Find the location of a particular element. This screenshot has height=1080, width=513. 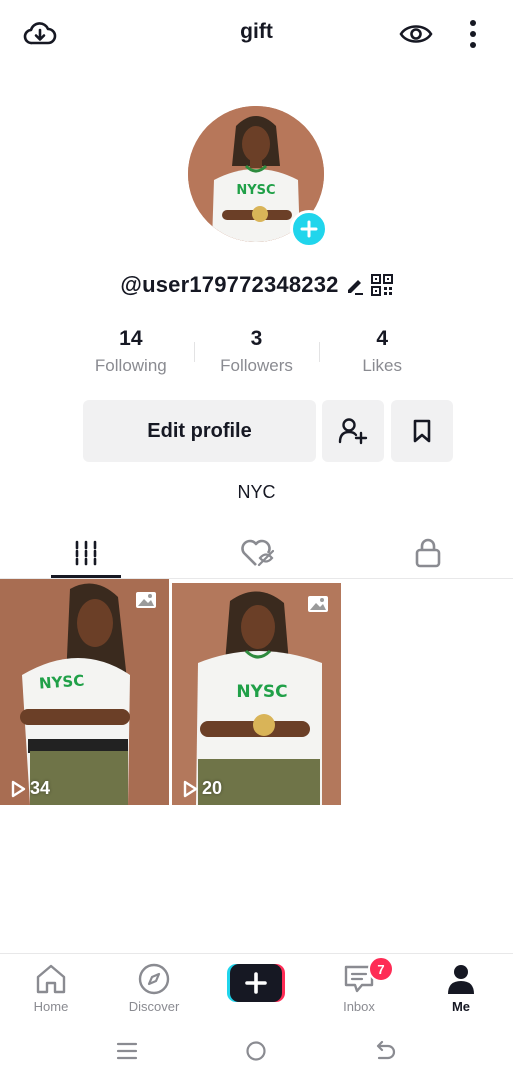

add-avatar-button is located at coordinates (309, 229).